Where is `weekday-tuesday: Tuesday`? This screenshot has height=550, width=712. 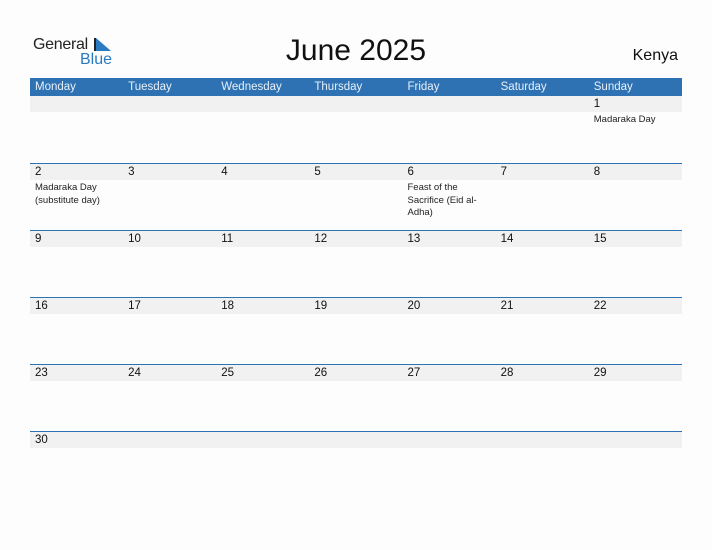 weekday-tuesday: Tuesday is located at coordinates (150, 87).